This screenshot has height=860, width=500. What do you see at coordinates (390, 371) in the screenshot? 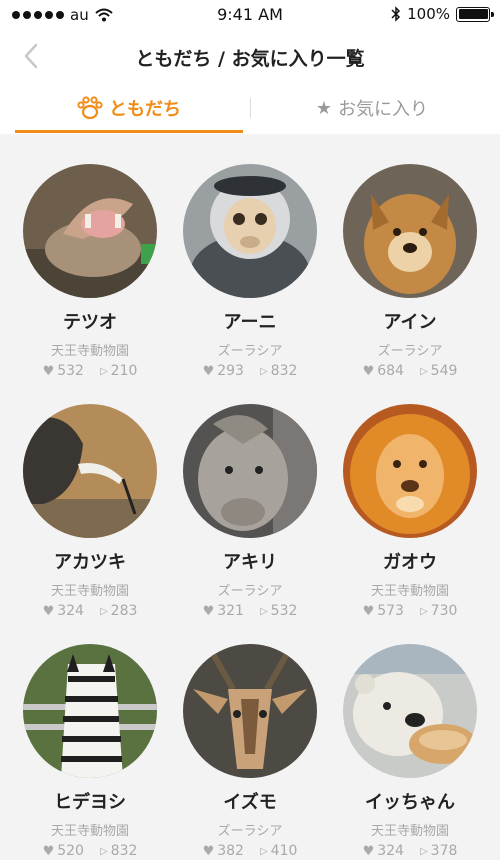
I see `like-count: 684` at bounding box center [390, 371].